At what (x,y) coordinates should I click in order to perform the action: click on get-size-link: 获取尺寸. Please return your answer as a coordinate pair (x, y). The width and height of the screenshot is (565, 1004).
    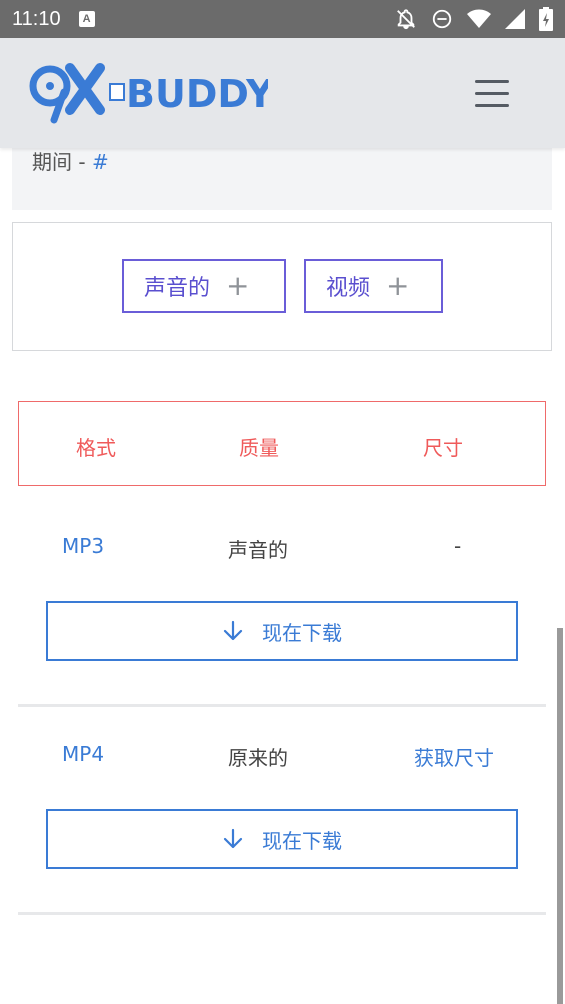
    Looking at the image, I should click on (454, 756).